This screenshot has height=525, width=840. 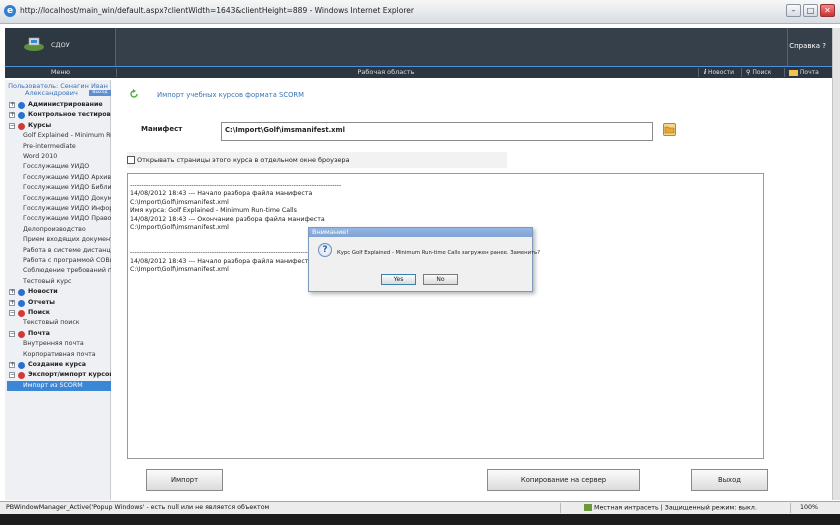 I want to click on manifest-path-input: C:\Import\Golf\imsmanifest.xml, so click(x=437, y=131).